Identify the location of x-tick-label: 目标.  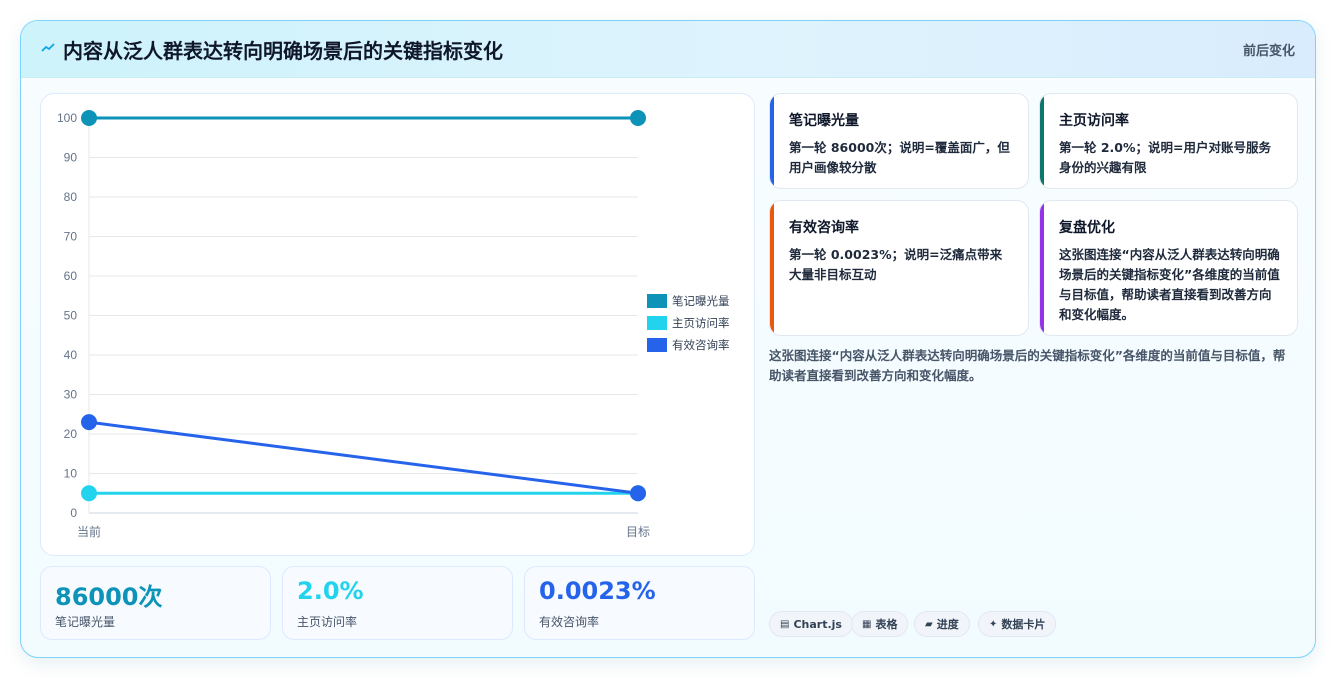
(638, 532).